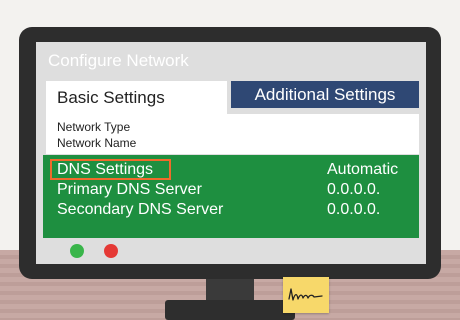 The width and height of the screenshot is (460, 320). I want to click on signature-scribble-icon, so click(305, 294).